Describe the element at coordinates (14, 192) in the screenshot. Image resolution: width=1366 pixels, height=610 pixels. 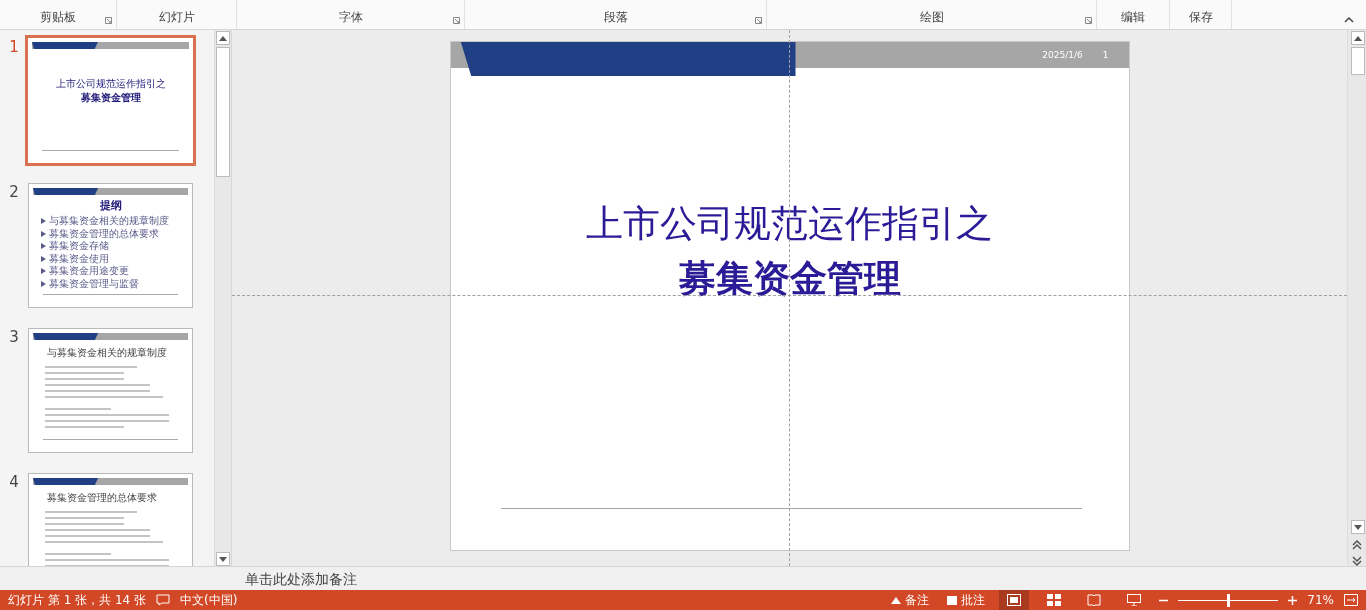
I see `slide-number: 2` at that location.